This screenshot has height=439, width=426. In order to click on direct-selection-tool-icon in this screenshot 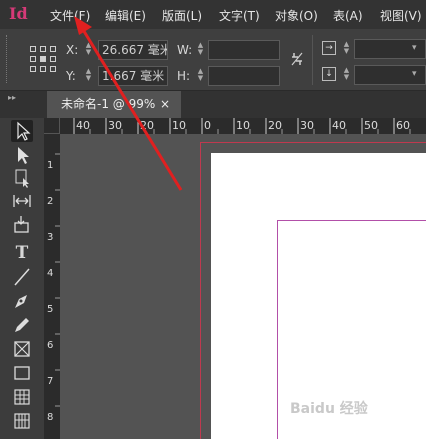, I will do `click(22, 155)`.